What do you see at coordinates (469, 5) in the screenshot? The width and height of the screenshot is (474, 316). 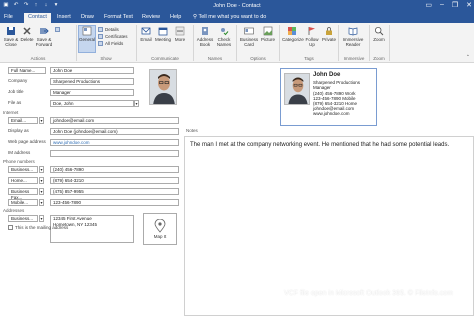 I see `close-button: ✕` at bounding box center [469, 5].